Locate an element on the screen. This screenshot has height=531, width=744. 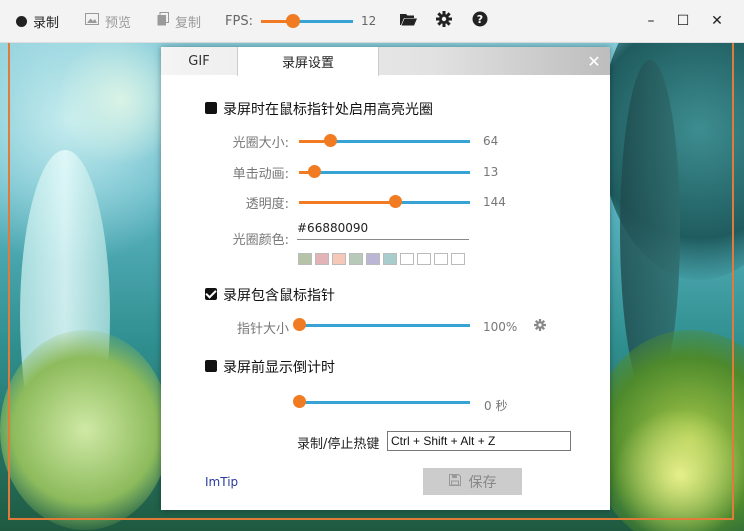
copy-button: 复制 is located at coordinates (176, 21).